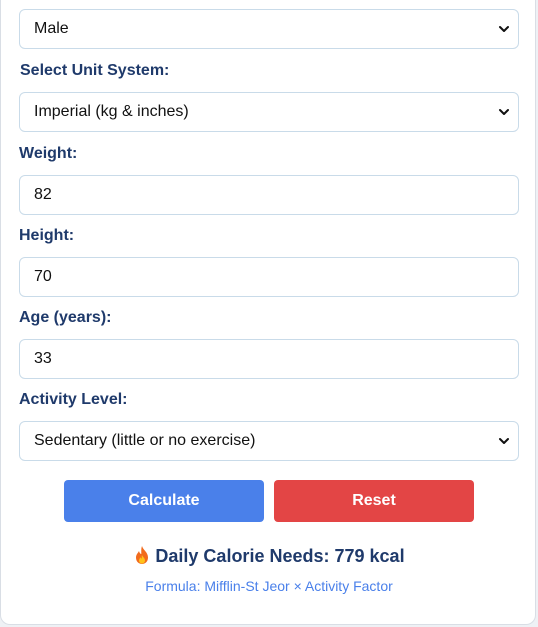 Image resolution: width=538 pixels, height=627 pixels. Describe the element at coordinates (164, 501) in the screenshot. I see `calculate-button: Calculate` at that location.